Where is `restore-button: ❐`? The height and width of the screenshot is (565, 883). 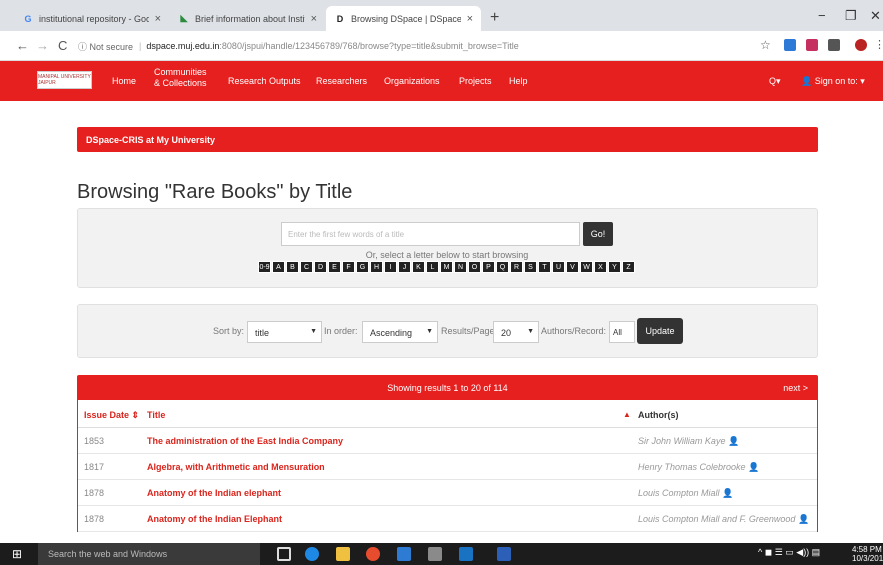 restore-button: ❐ is located at coordinates (851, 16).